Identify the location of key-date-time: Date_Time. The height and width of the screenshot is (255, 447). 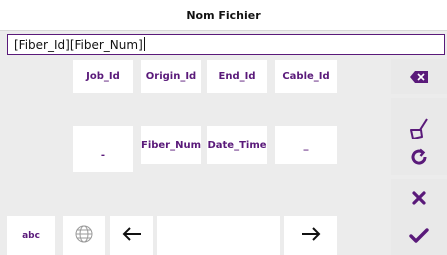
(237, 145).